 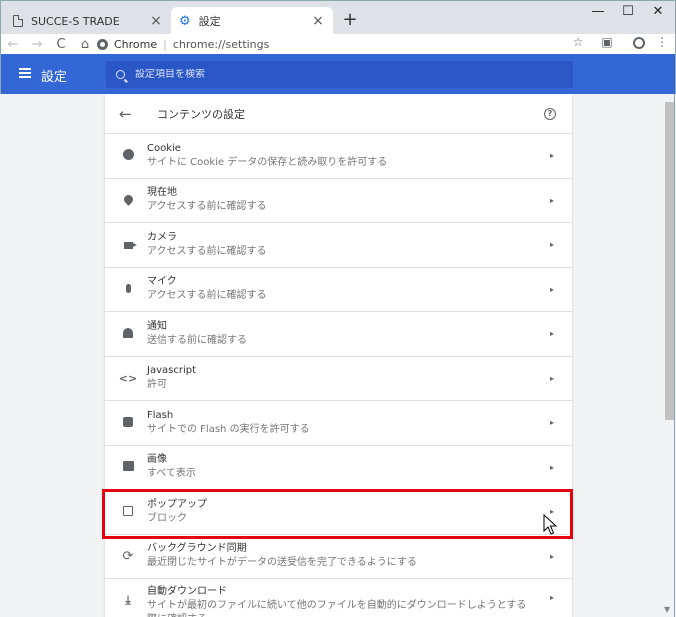 What do you see at coordinates (75, 21) in the screenshot?
I see `tab-title: SUCCE-S TRADE` at bounding box center [75, 21].